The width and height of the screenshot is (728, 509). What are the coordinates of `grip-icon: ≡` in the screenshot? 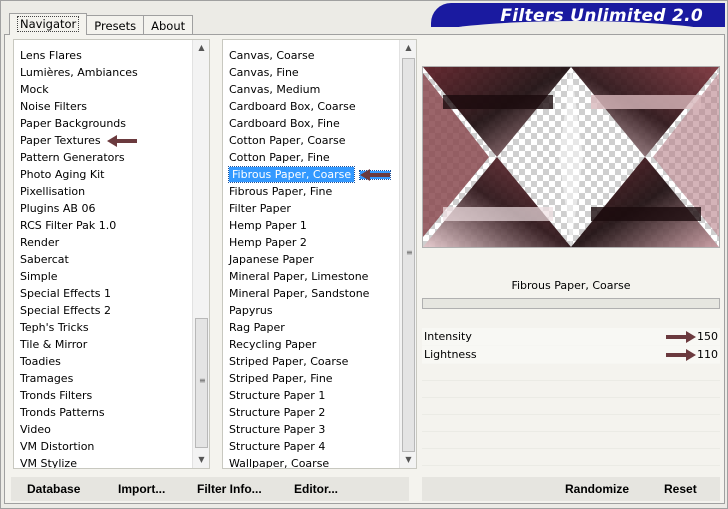 It's located at (409, 252).